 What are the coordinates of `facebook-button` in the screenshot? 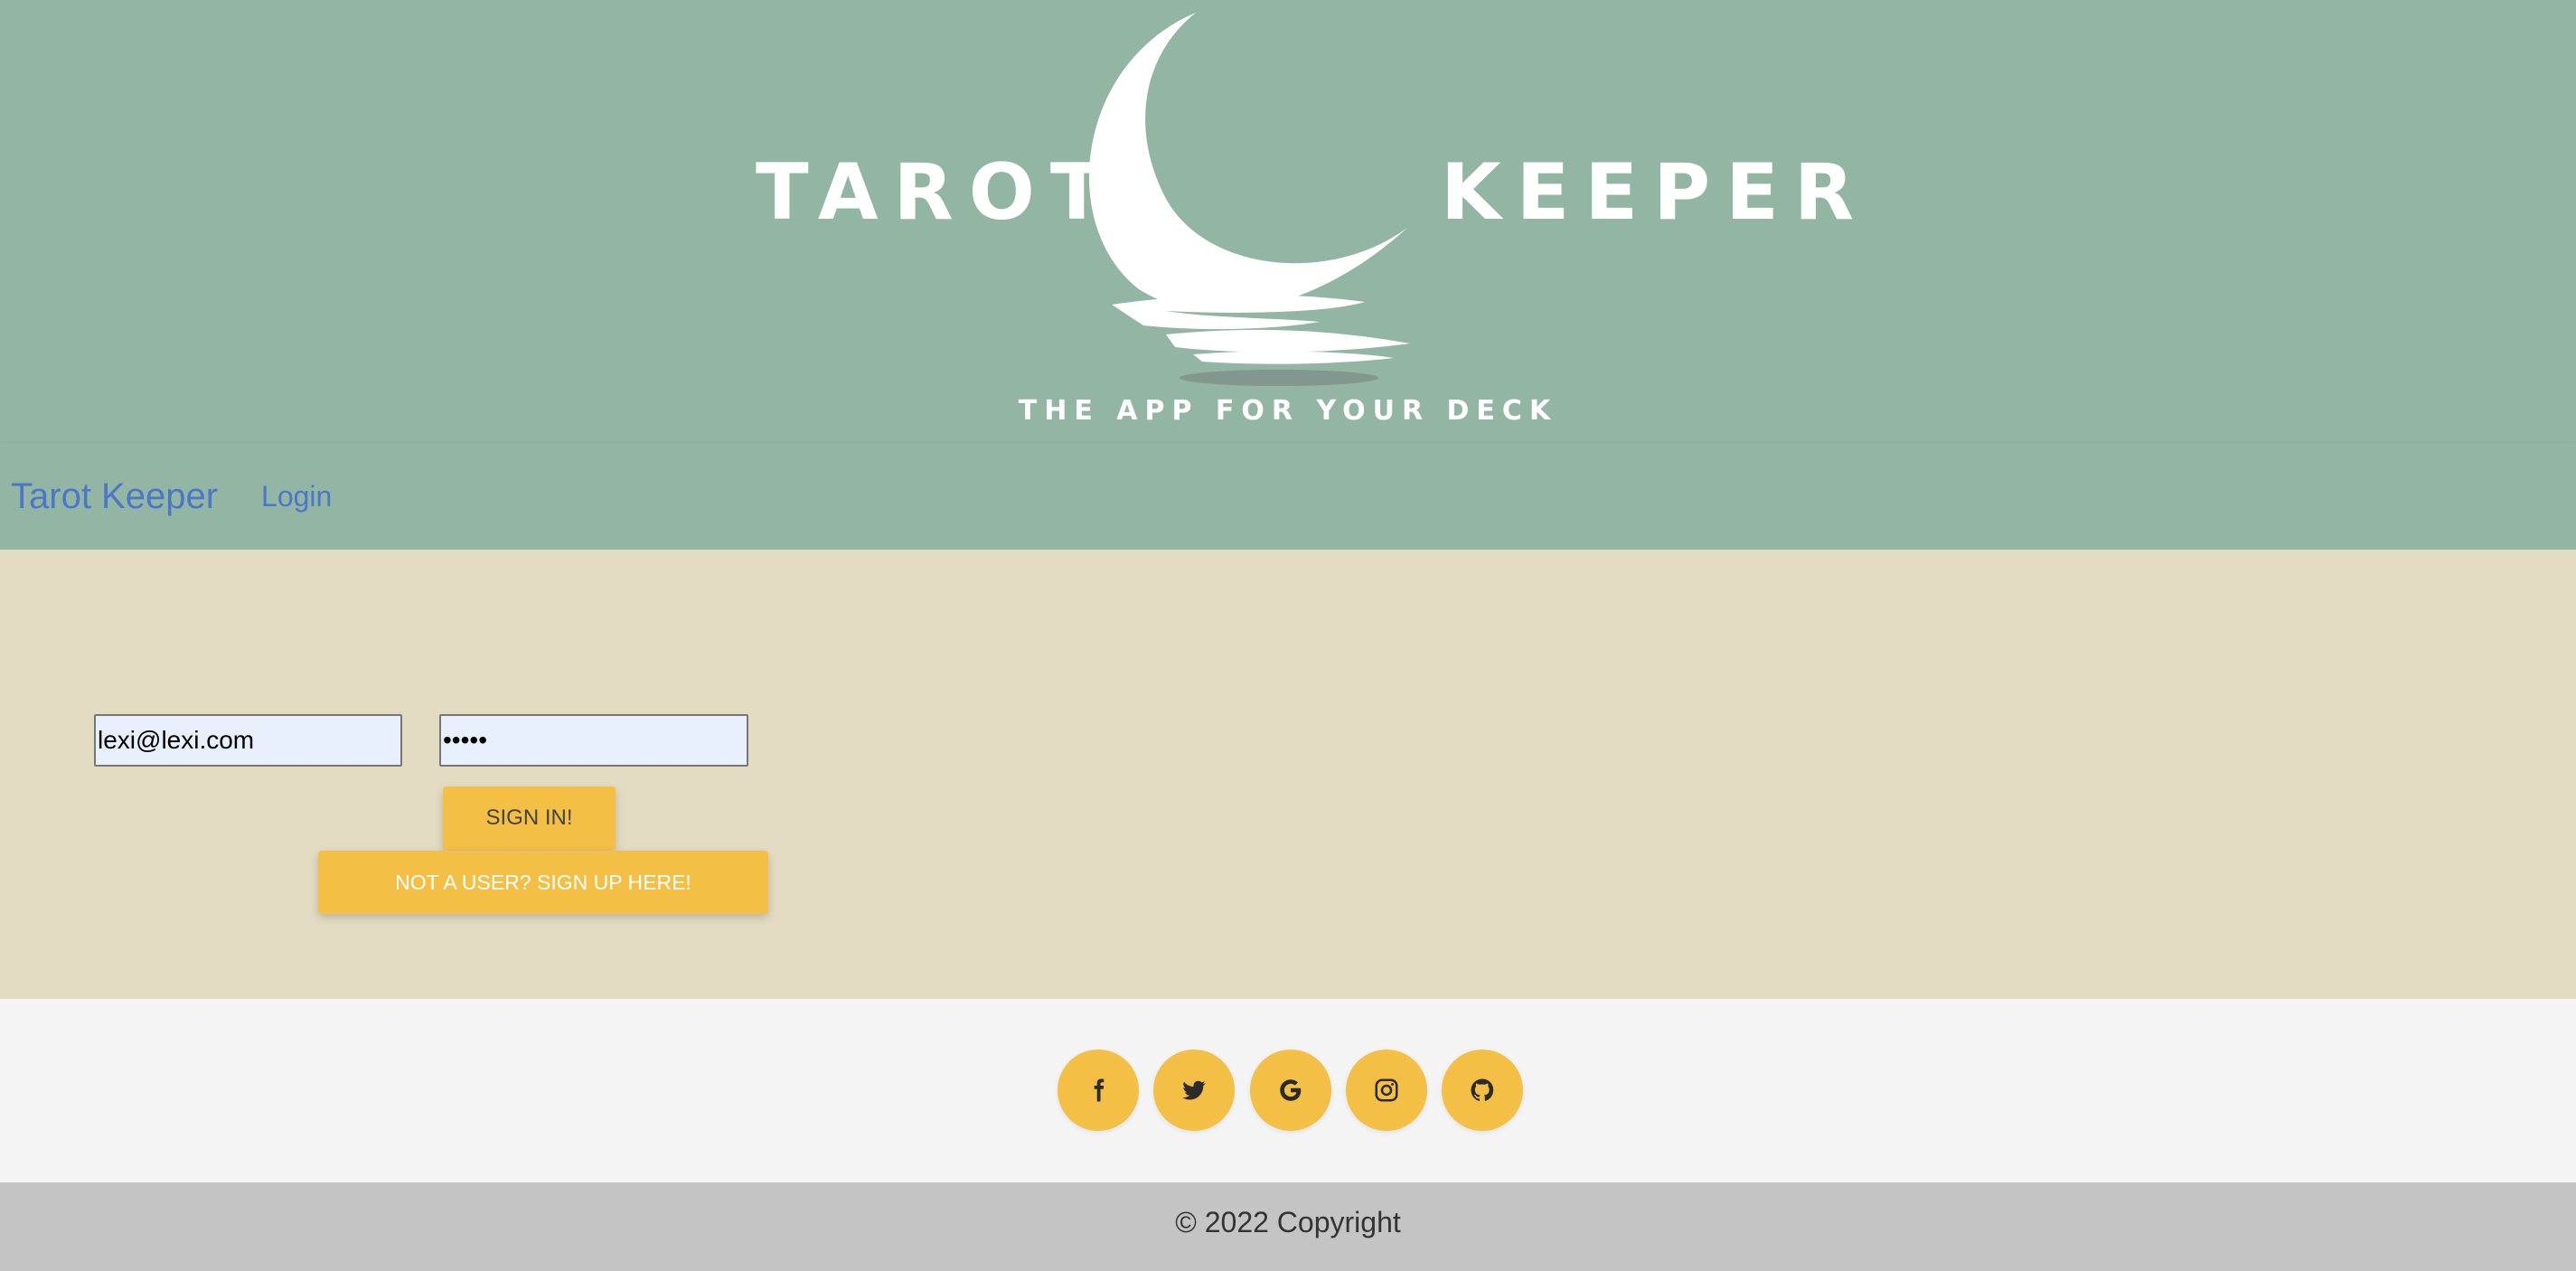 It's located at (1098, 1090).